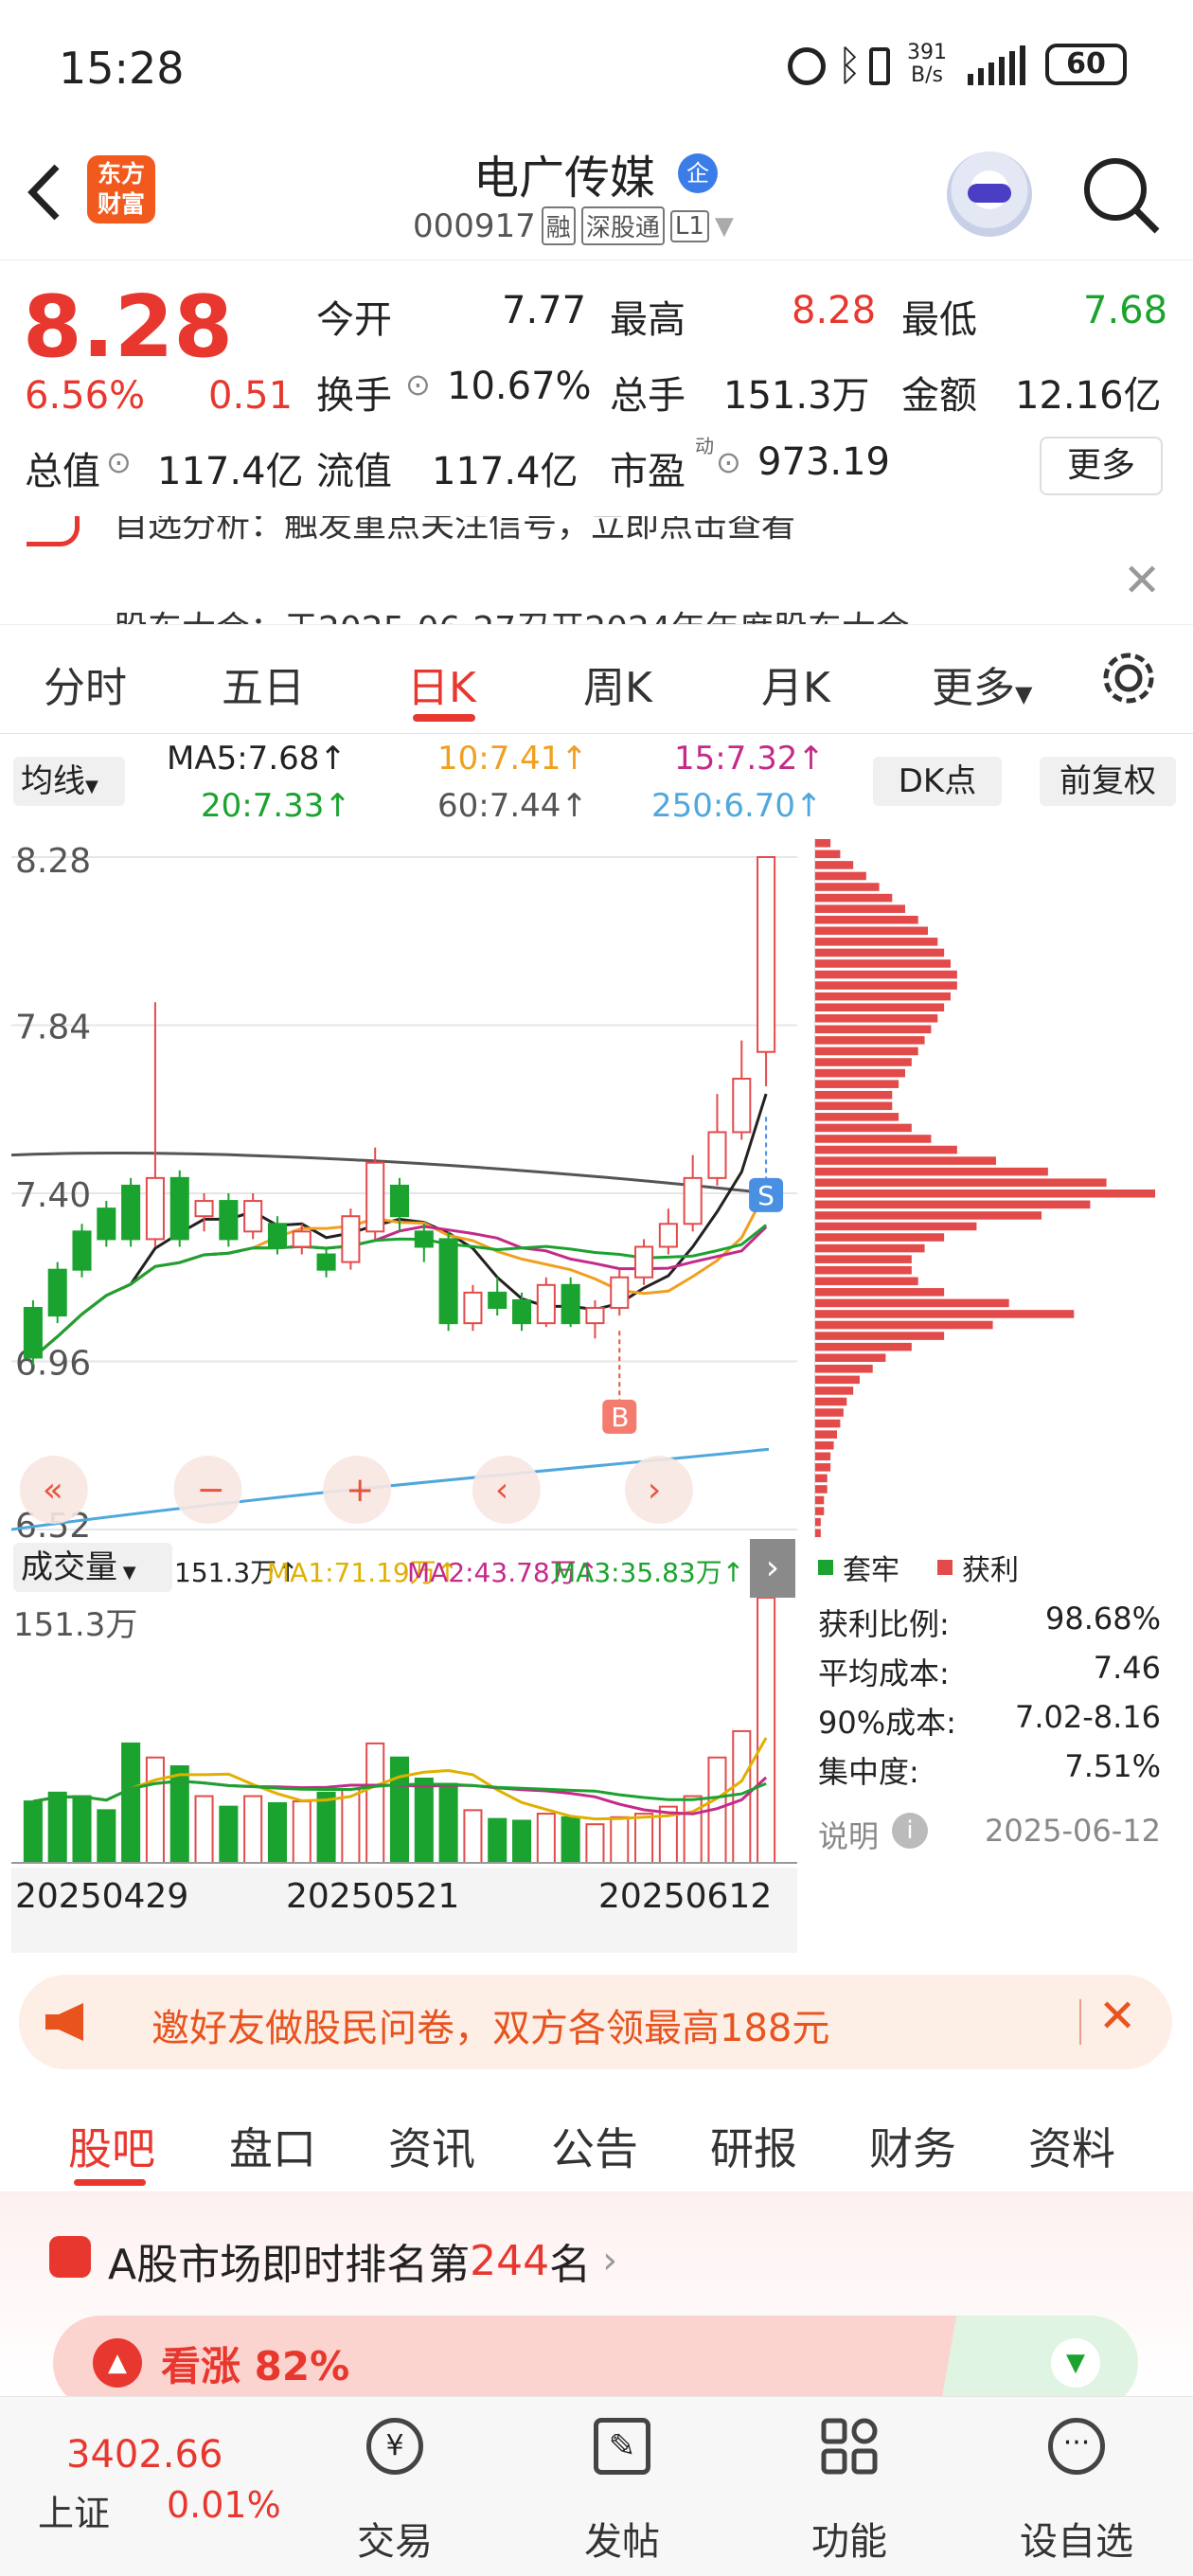  I want to click on speaker-icon, so click(53, 531).